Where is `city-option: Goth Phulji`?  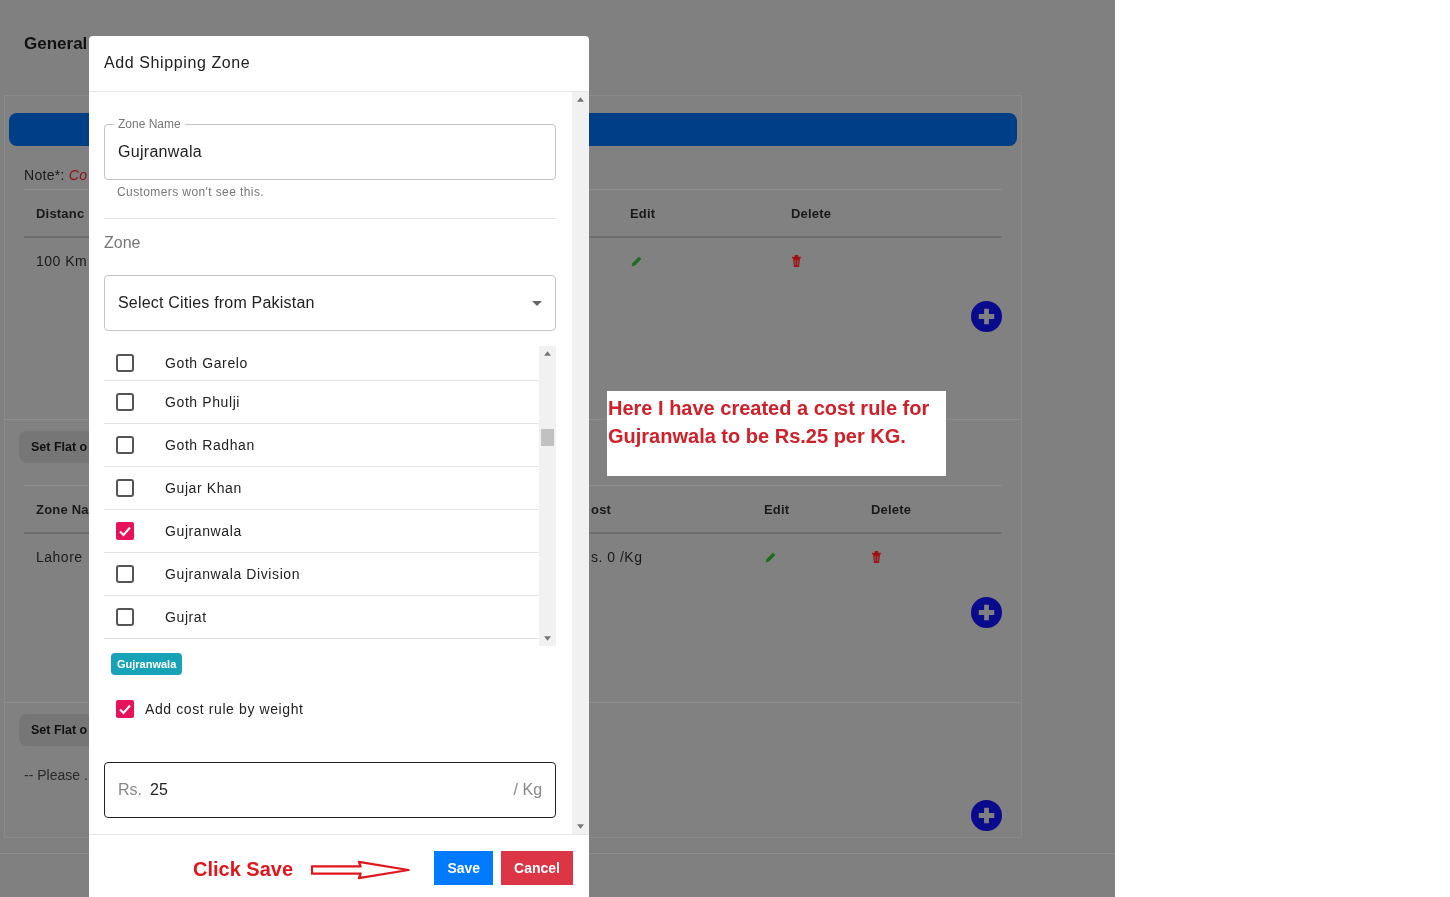
city-option: Goth Phulji is located at coordinates (203, 402).